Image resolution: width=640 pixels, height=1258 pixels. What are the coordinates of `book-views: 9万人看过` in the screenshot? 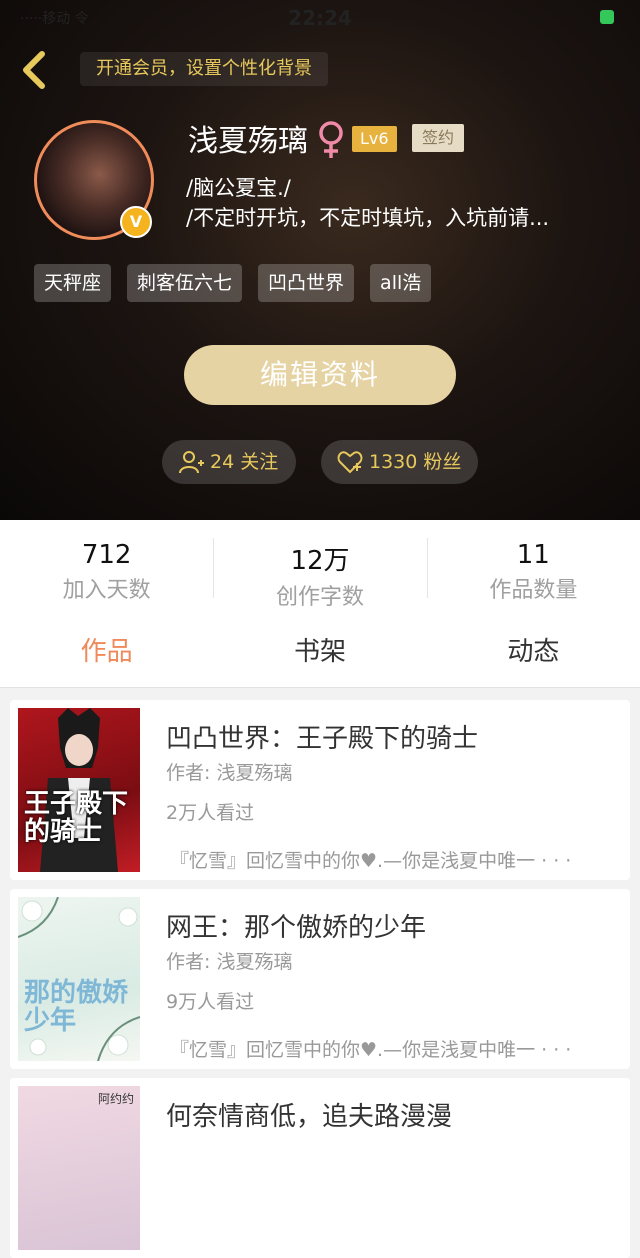 It's located at (210, 1002).